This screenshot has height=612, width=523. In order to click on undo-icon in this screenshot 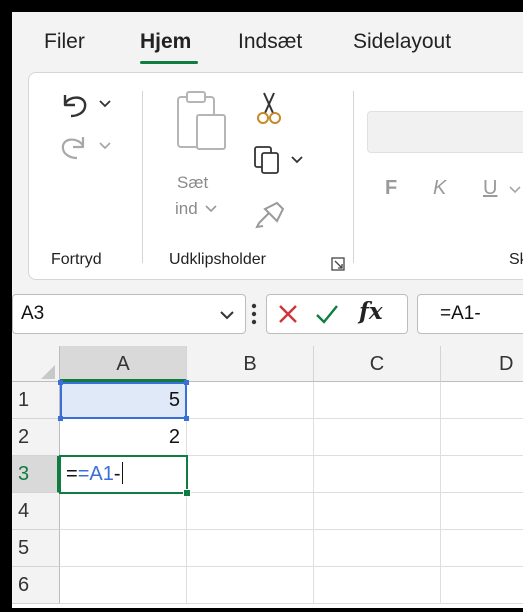, I will do `click(75, 106)`.